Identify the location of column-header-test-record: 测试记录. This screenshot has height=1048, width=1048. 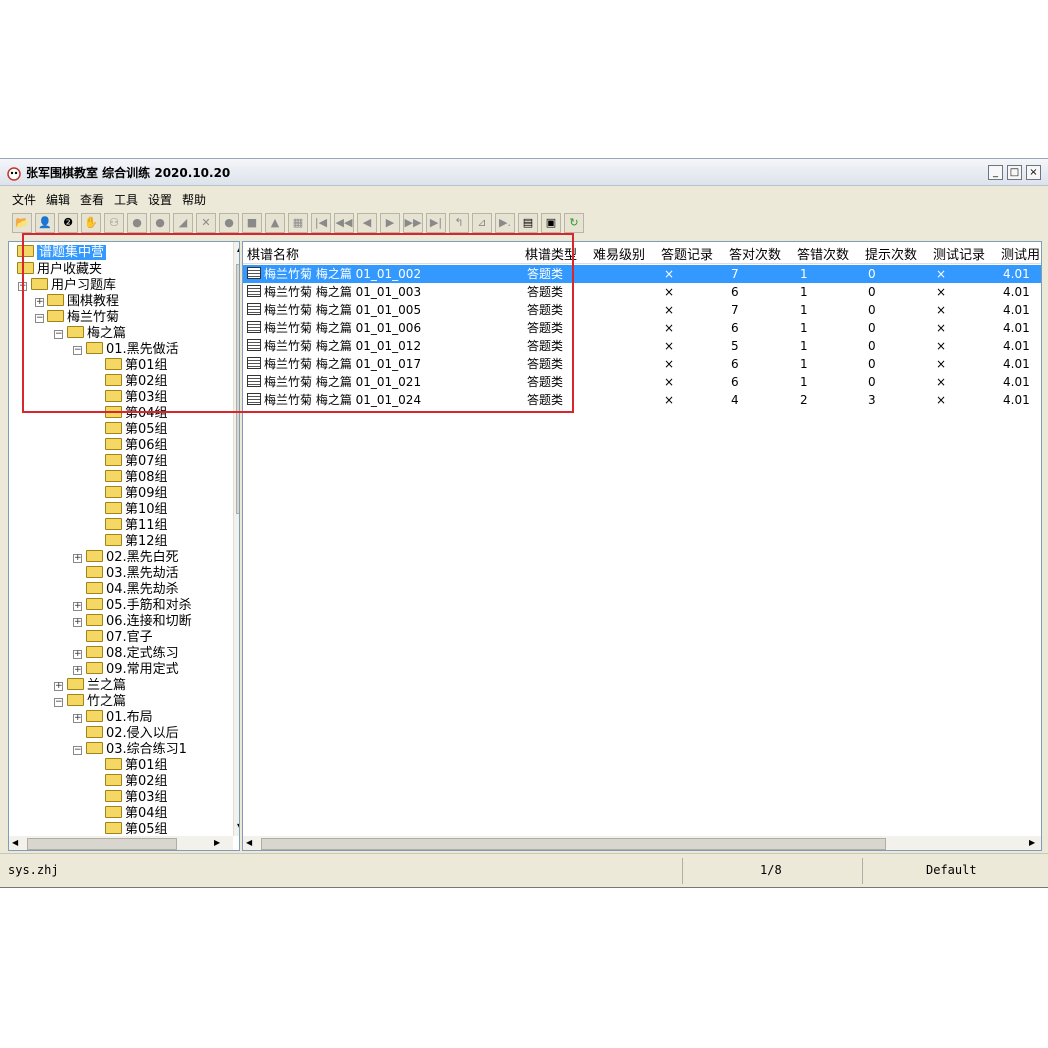
(959, 253).